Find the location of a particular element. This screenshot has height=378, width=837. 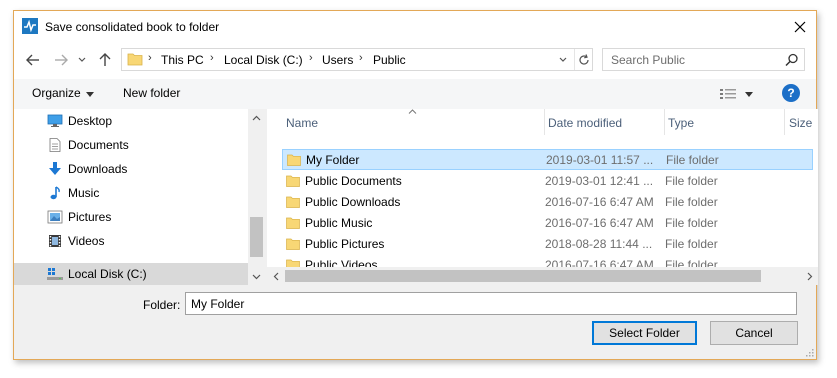

sidebar-item-local-disk: Local Disk (C:) is located at coordinates (131, 274).